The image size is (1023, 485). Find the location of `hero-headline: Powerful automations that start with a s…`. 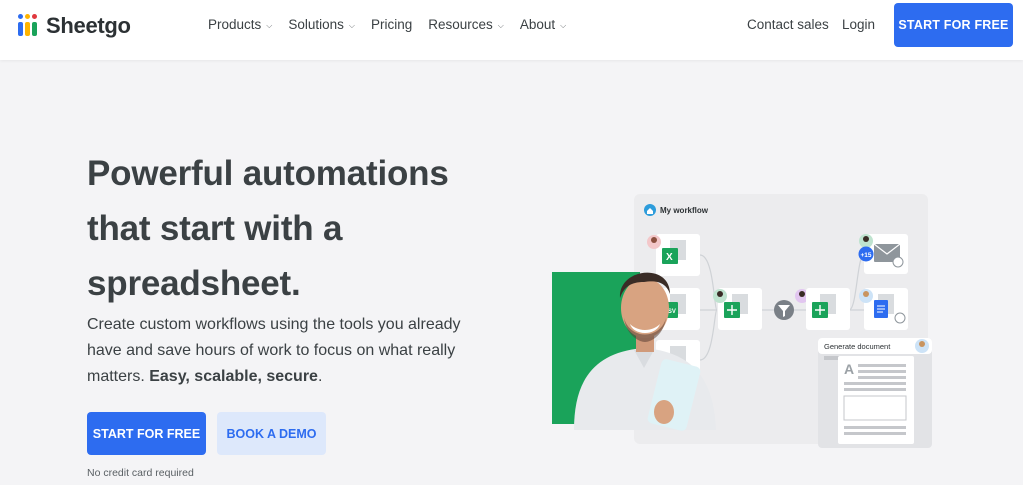

hero-headline: Powerful automations that start with a s… is located at coordinates (268, 228).